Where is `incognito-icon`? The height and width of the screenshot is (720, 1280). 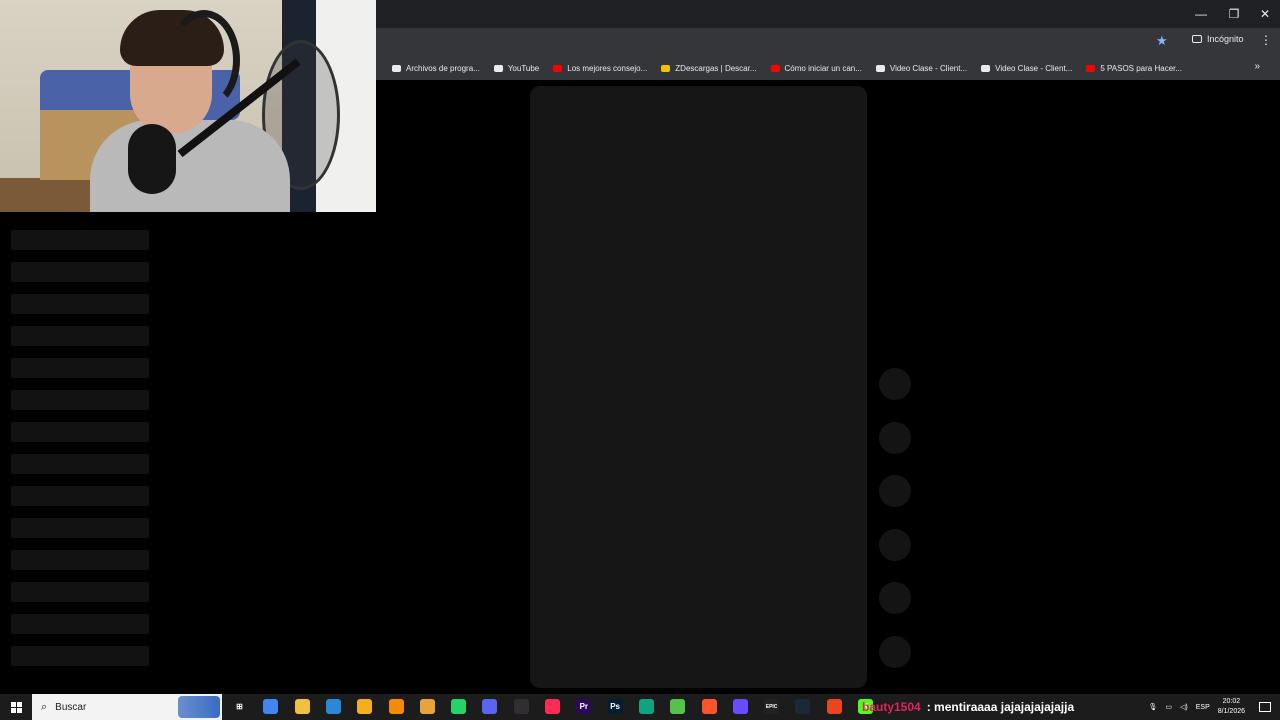 incognito-icon is located at coordinates (1197, 39).